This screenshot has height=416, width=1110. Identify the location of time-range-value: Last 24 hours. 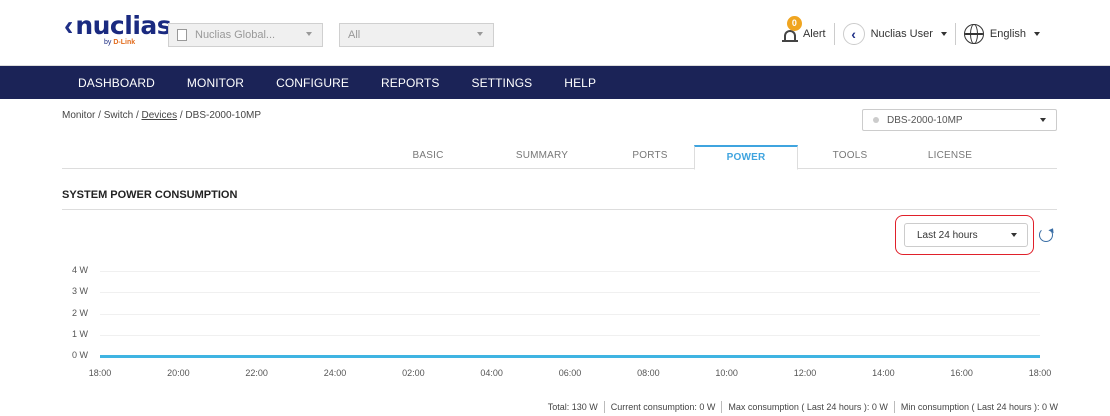
(947, 235).